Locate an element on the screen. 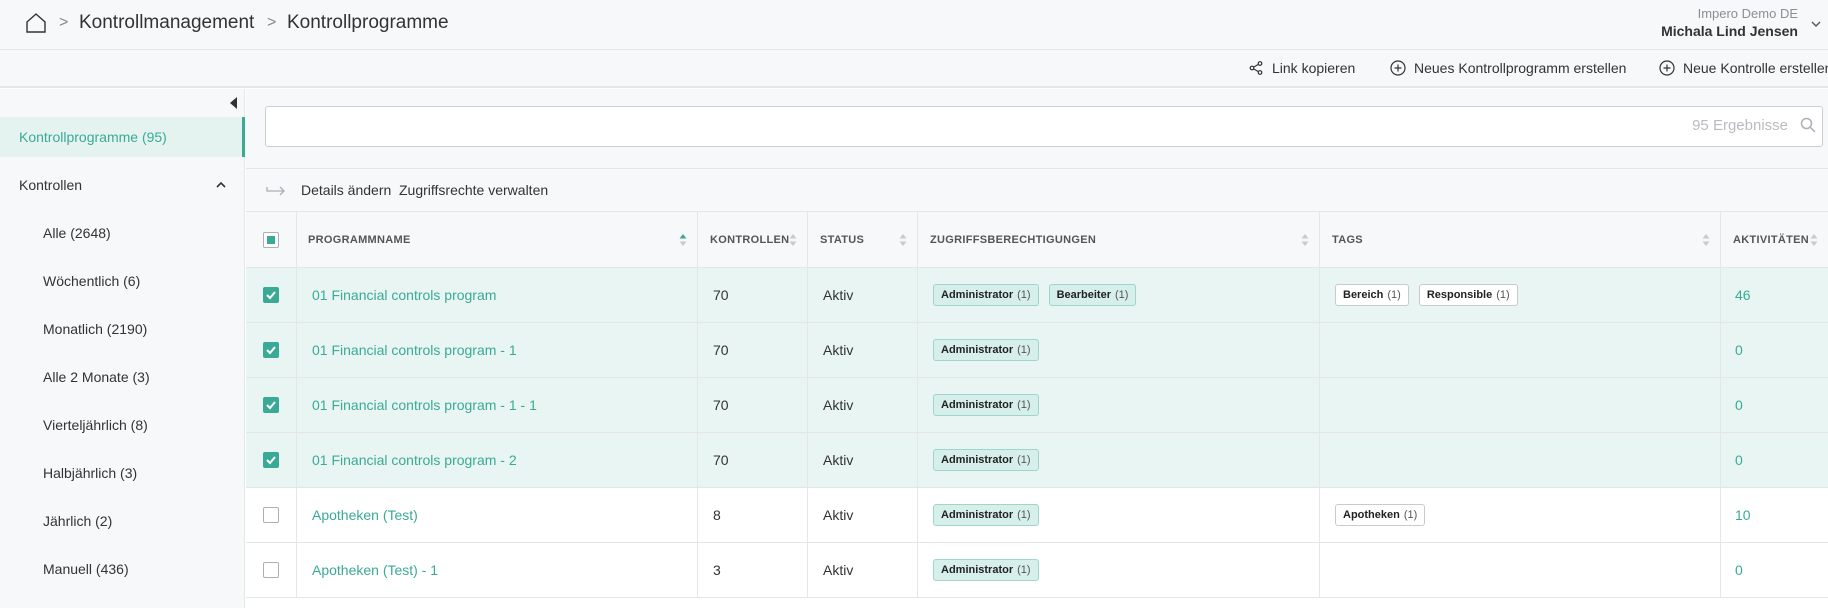  program-name-link: Apotheken (Test) - 1 is located at coordinates (375, 570).